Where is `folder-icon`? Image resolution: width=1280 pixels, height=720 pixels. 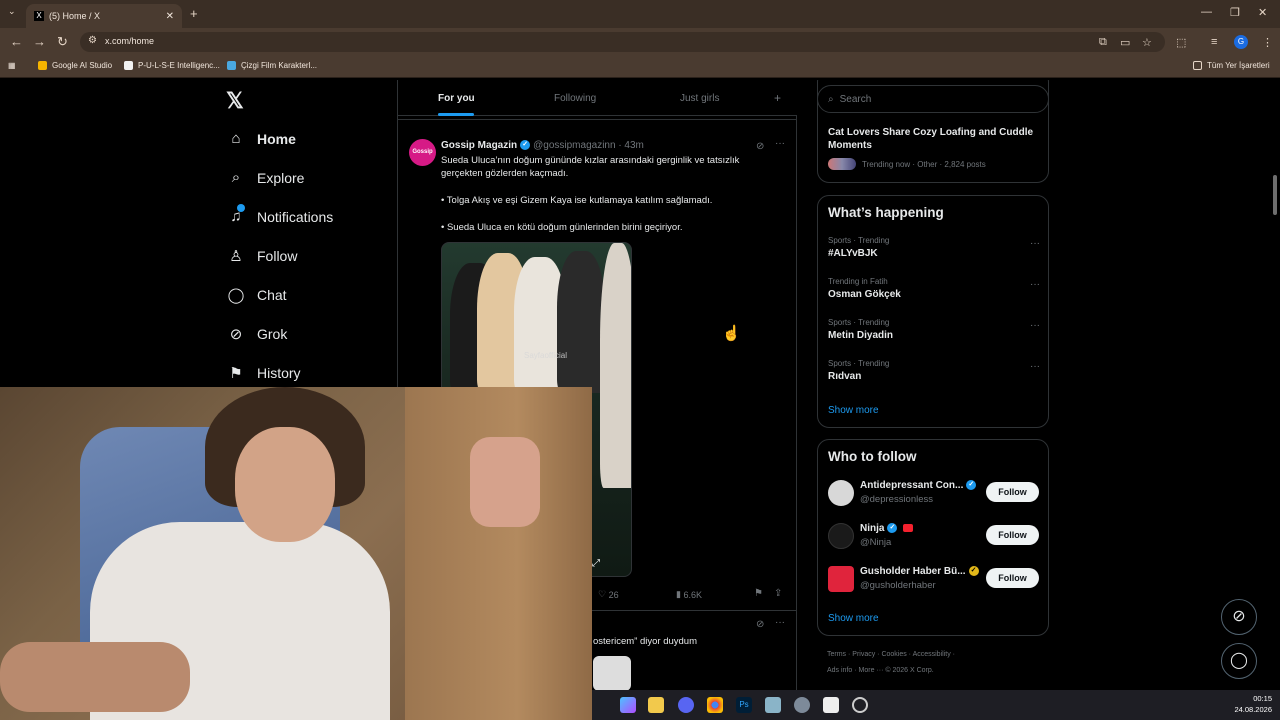 folder-icon is located at coordinates (1197, 65).